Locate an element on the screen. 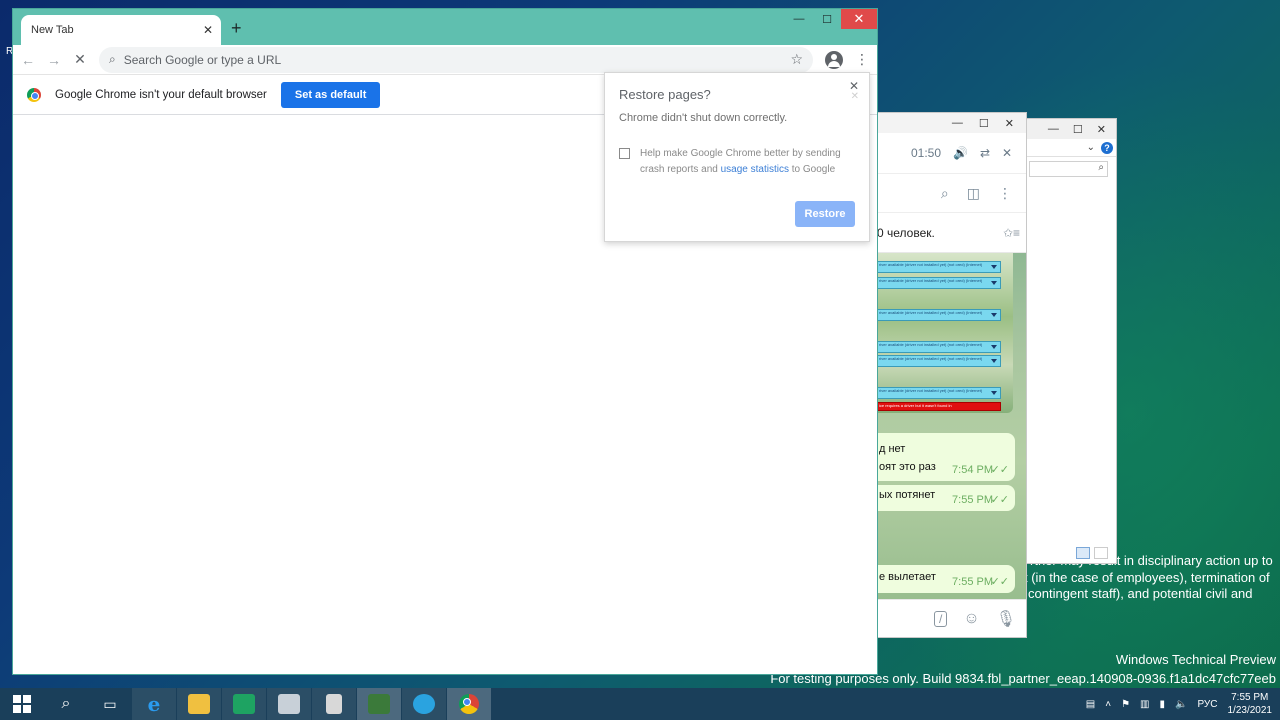 This screenshot has width=1280, height=720. store-icon is located at coordinates (244, 704).